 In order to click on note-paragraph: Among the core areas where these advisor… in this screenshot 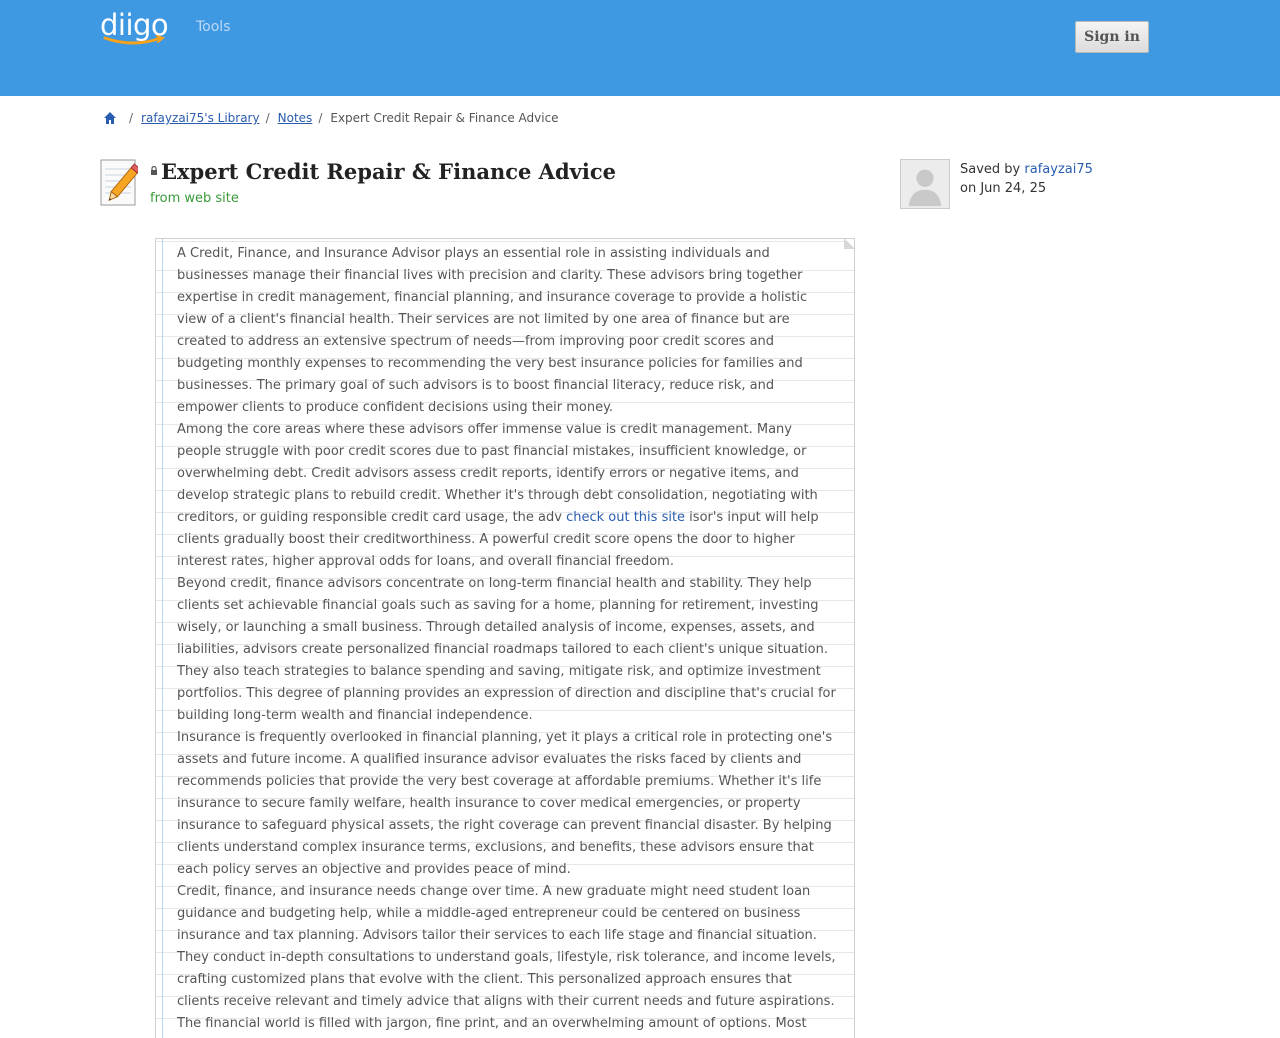, I will do `click(507, 496)`.